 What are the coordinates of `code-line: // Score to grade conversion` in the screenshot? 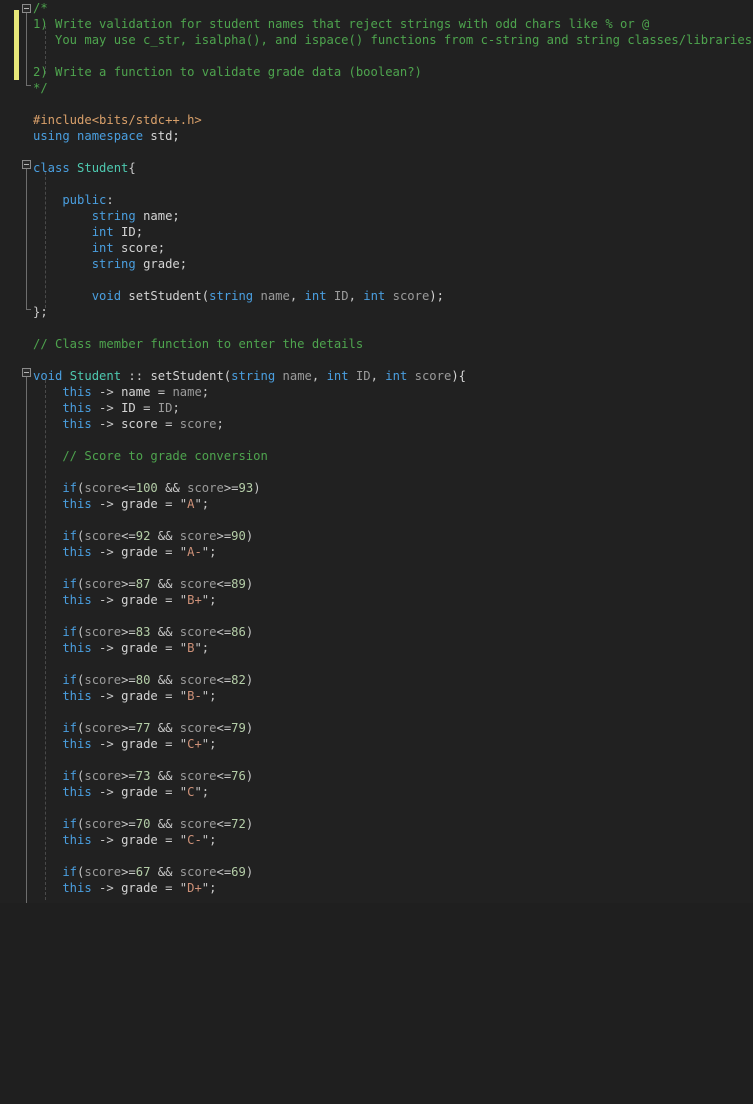 It's located at (150, 456).